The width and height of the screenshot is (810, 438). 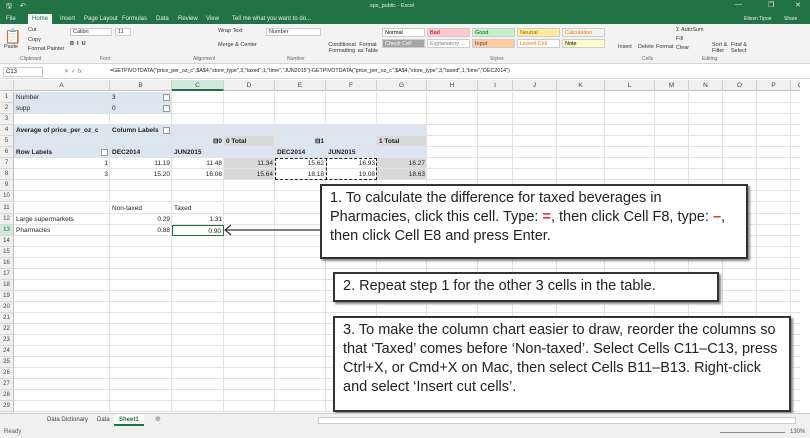 I want to click on row-header-13: 13, so click(x=7, y=230).